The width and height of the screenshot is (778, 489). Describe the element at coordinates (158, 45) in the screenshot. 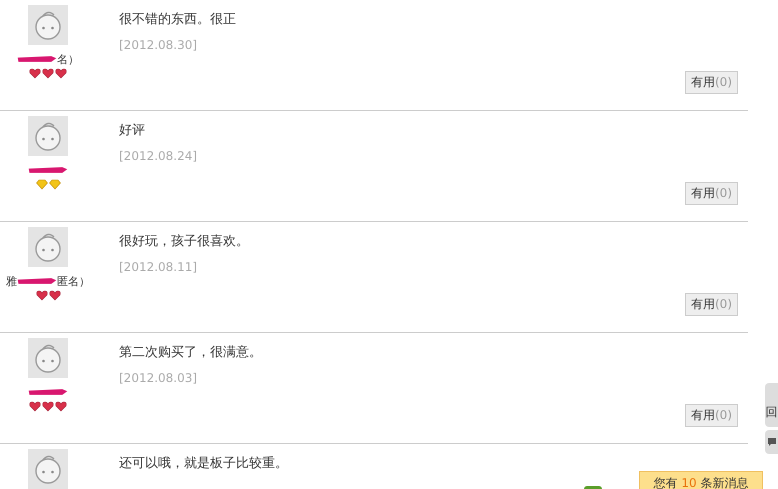

I see `review-date: [2012.08.30]` at that location.